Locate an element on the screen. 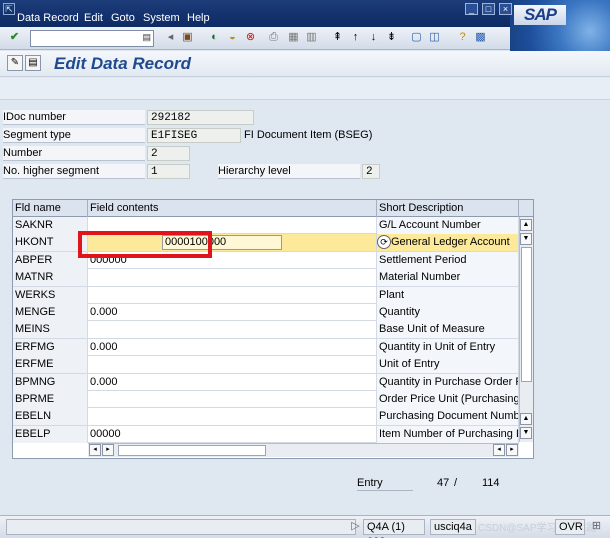 The image size is (610, 538). minimize-icon: _ is located at coordinates (471, 9).